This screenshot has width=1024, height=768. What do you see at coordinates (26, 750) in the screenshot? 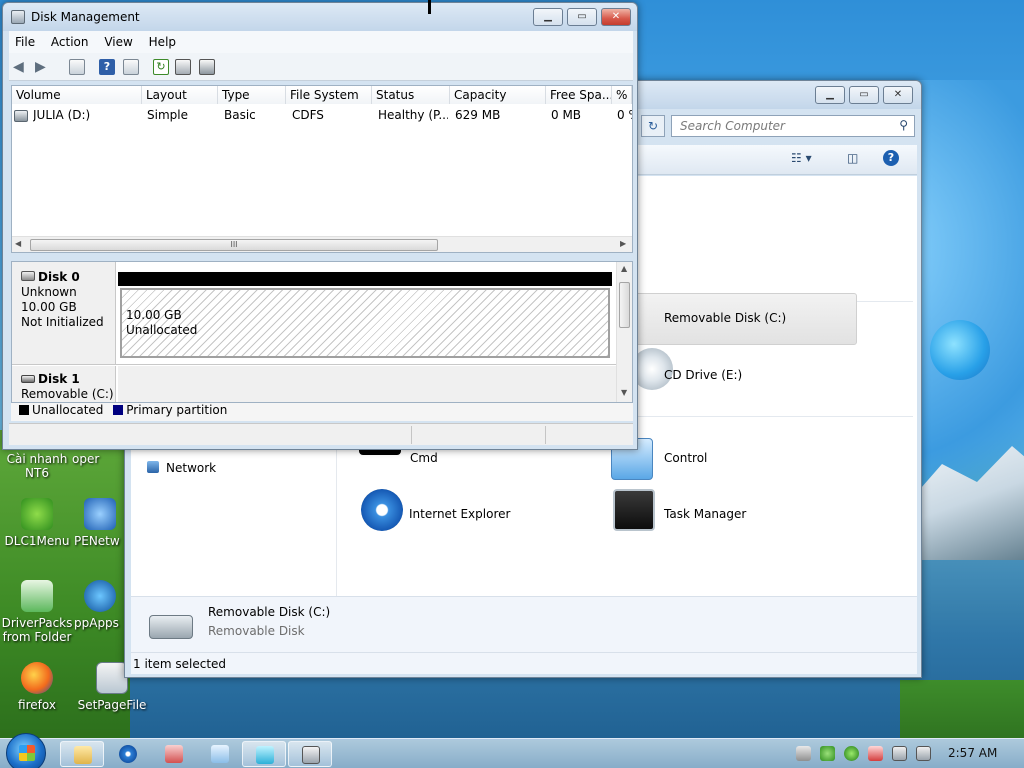
I see `start-button` at bounding box center [26, 750].